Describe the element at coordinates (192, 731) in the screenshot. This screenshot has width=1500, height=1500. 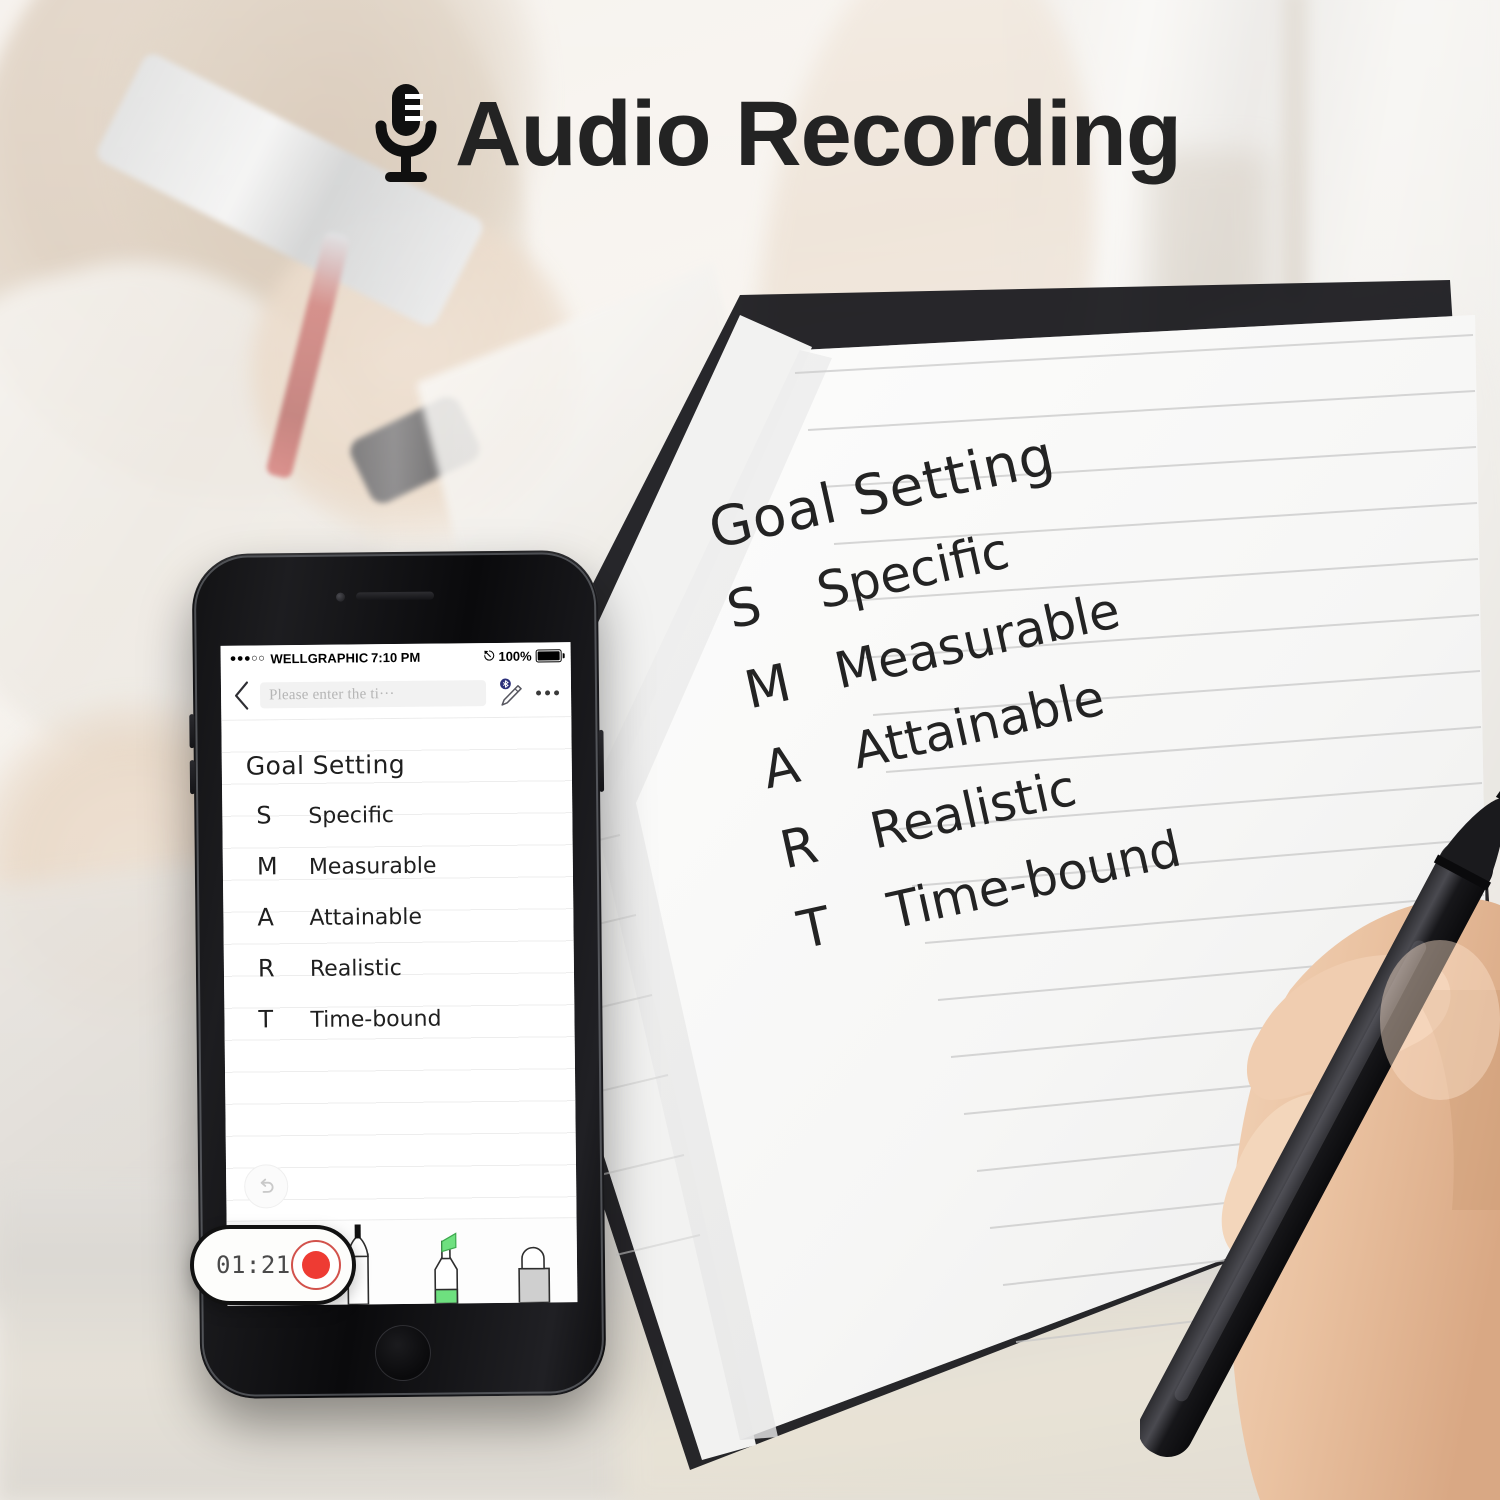
I see `volume-up-button` at that location.